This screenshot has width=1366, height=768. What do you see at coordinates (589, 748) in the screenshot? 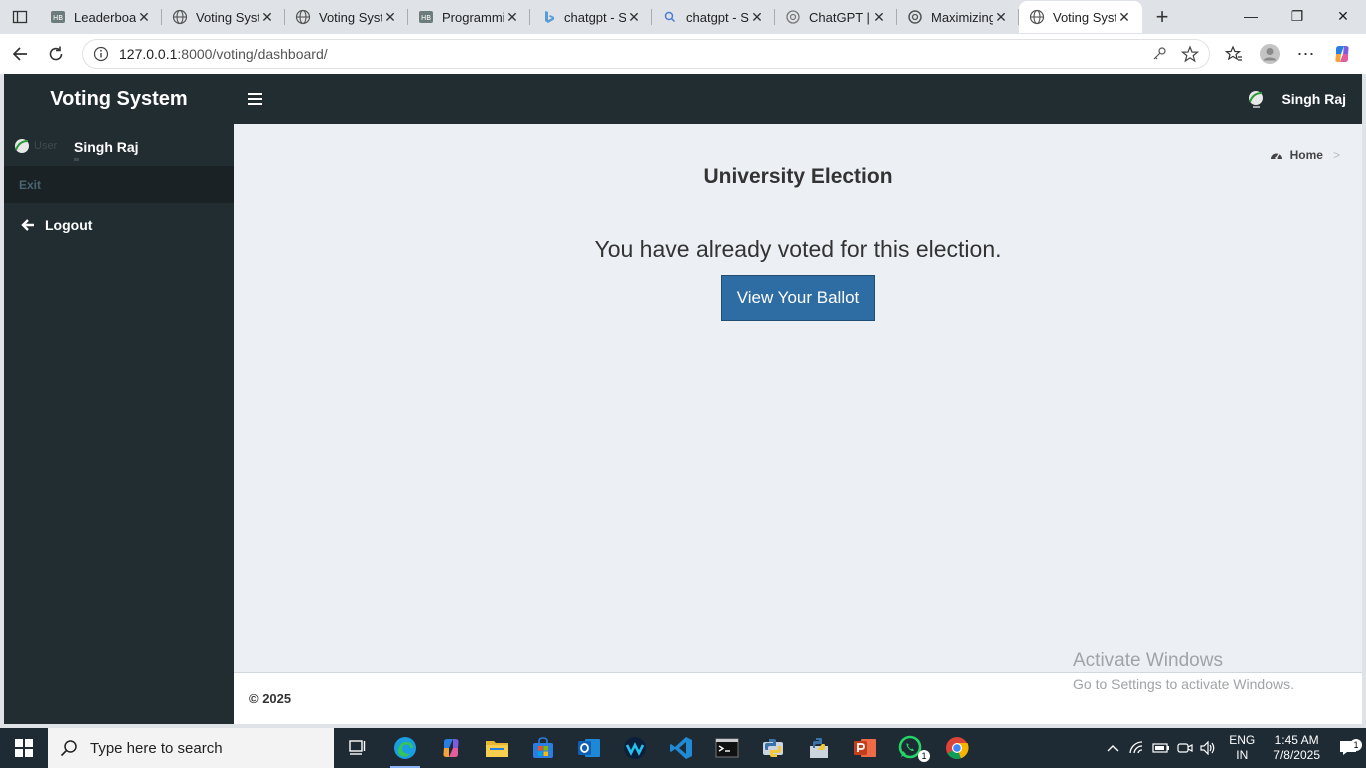
I see `taskbar-outlook` at bounding box center [589, 748].